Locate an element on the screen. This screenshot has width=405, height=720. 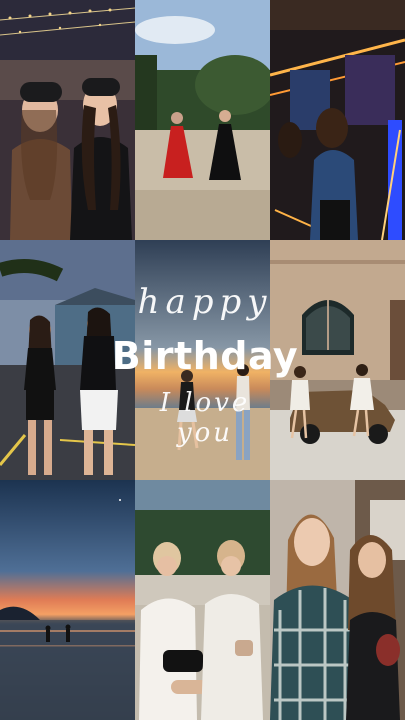
photo-vintage-car-building is located at coordinates (337, 360).